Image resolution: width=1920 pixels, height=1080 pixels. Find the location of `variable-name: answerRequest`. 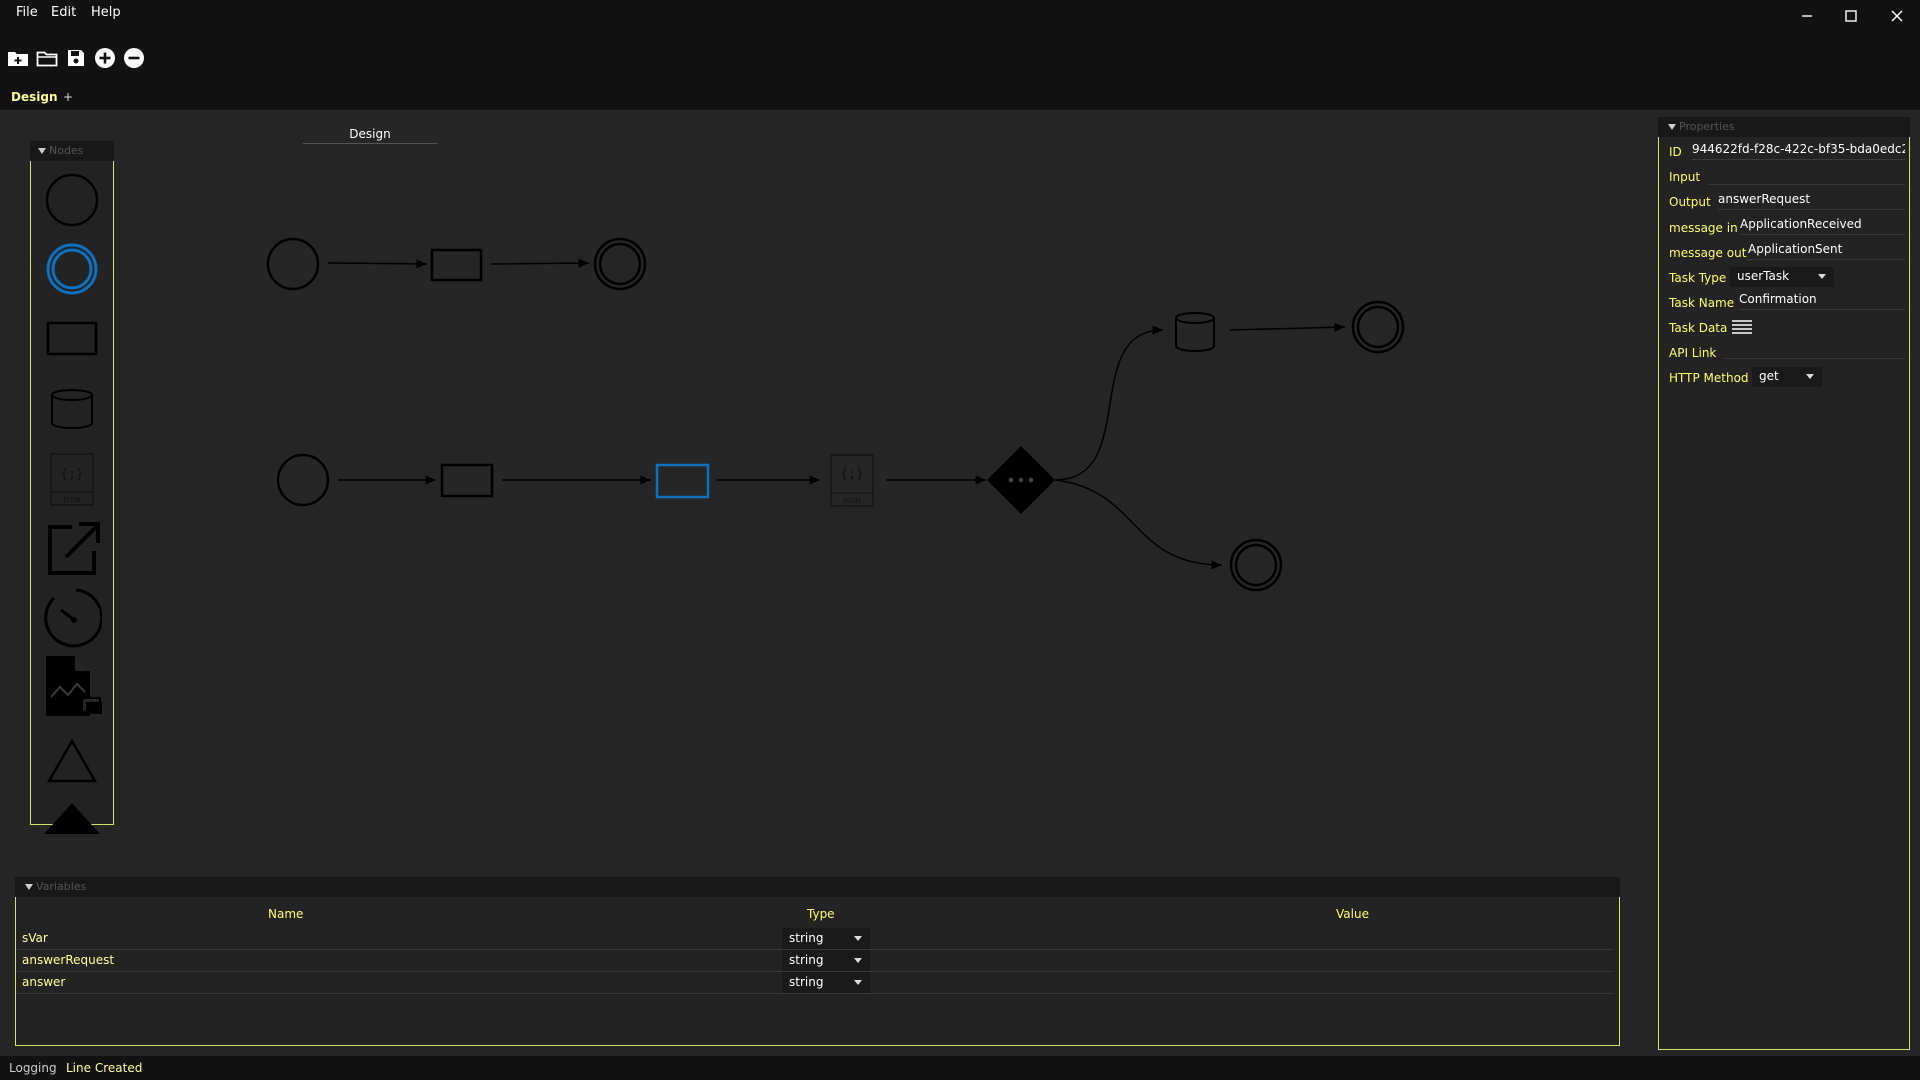

variable-name: answerRequest is located at coordinates (68, 960).